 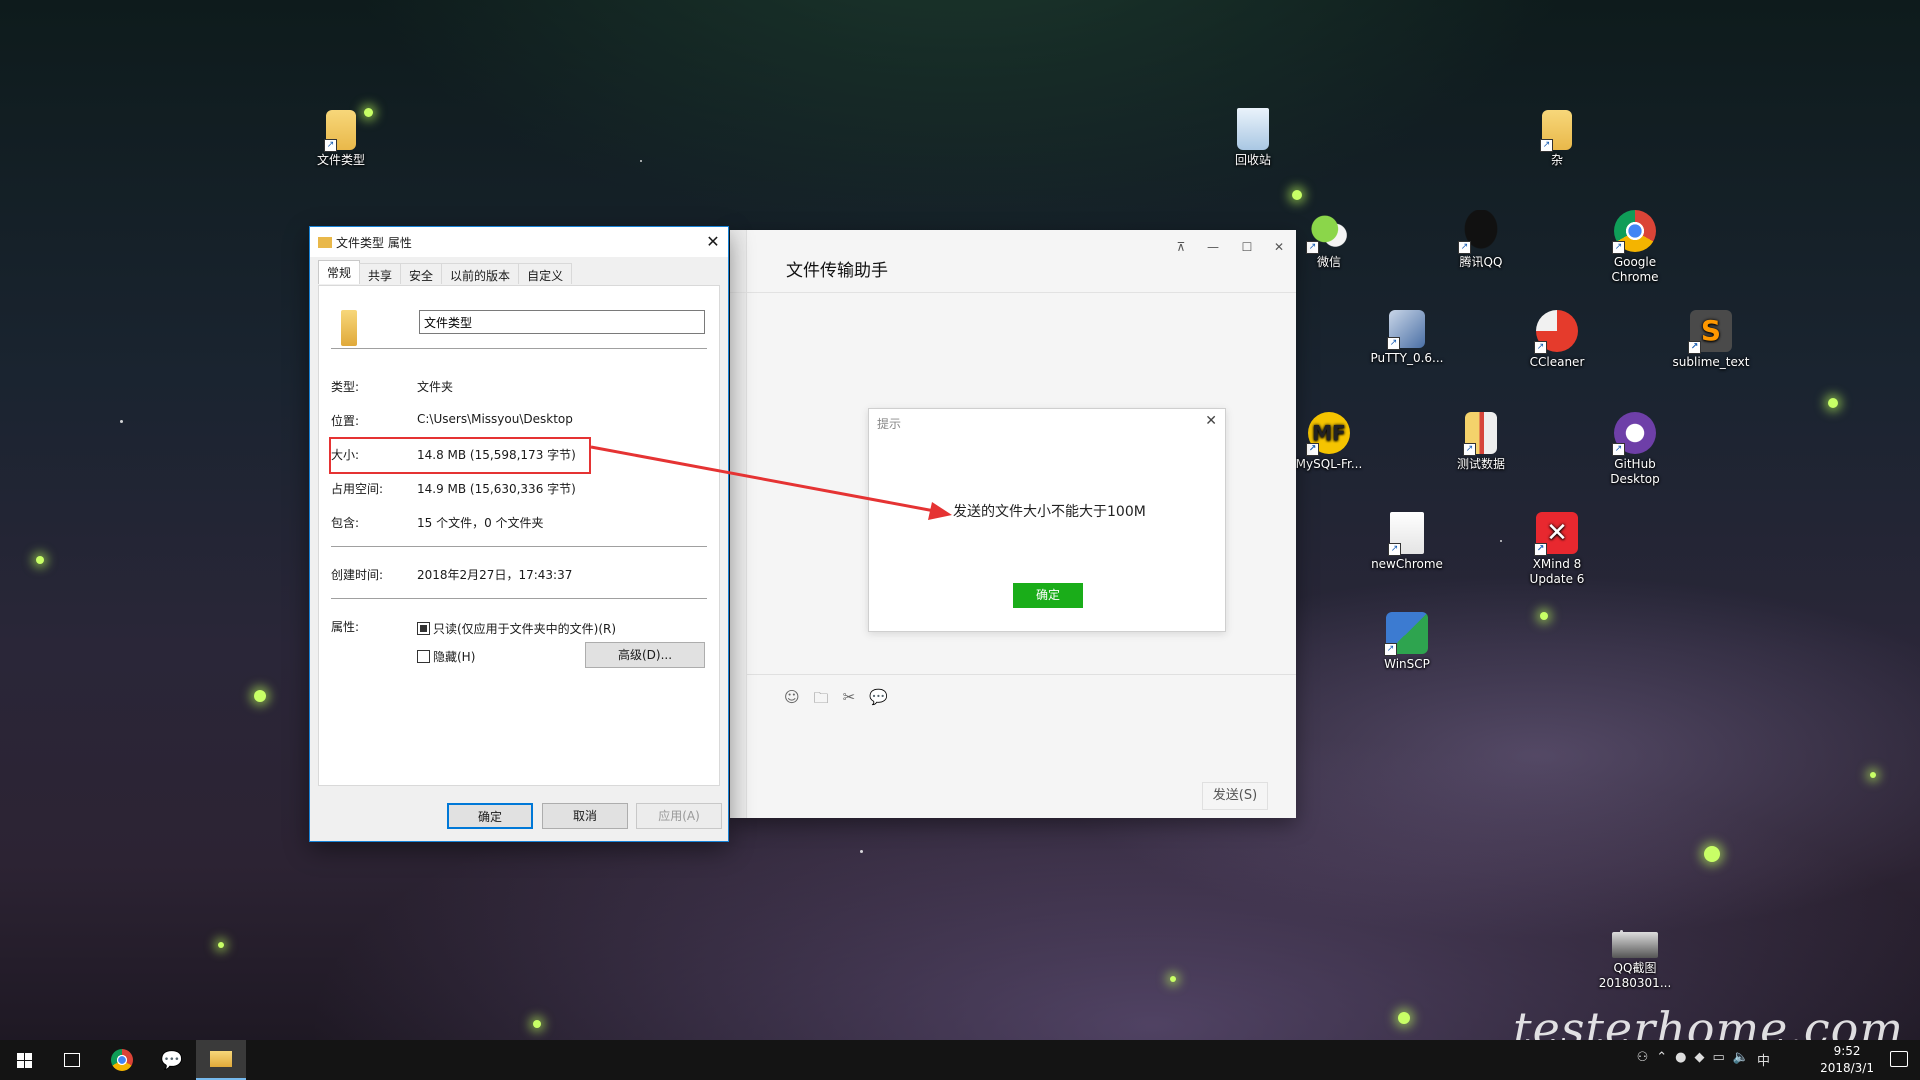 I want to click on desktop-icon-github: ↗ GitHub Desktop, so click(x=1635, y=449).